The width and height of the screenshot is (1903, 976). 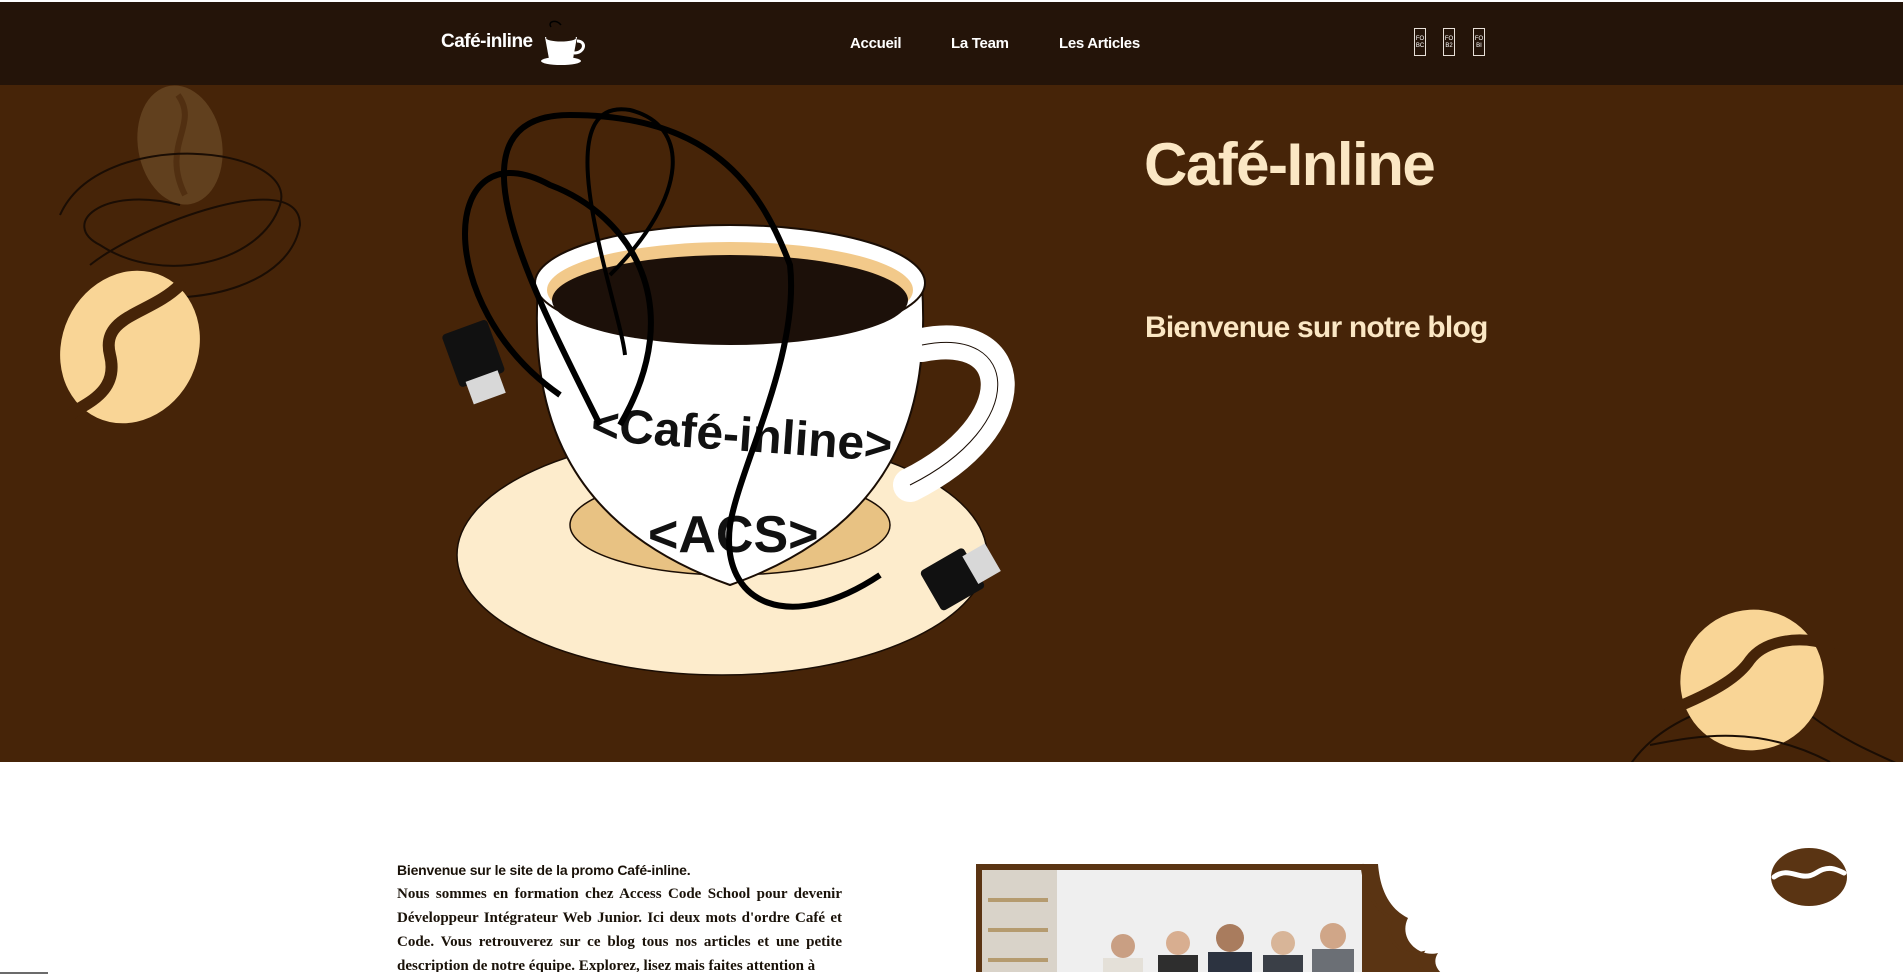 What do you see at coordinates (951, 974) in the screenshot?
I see `horizontal-scrollbar` at bounding box center [951, 974].